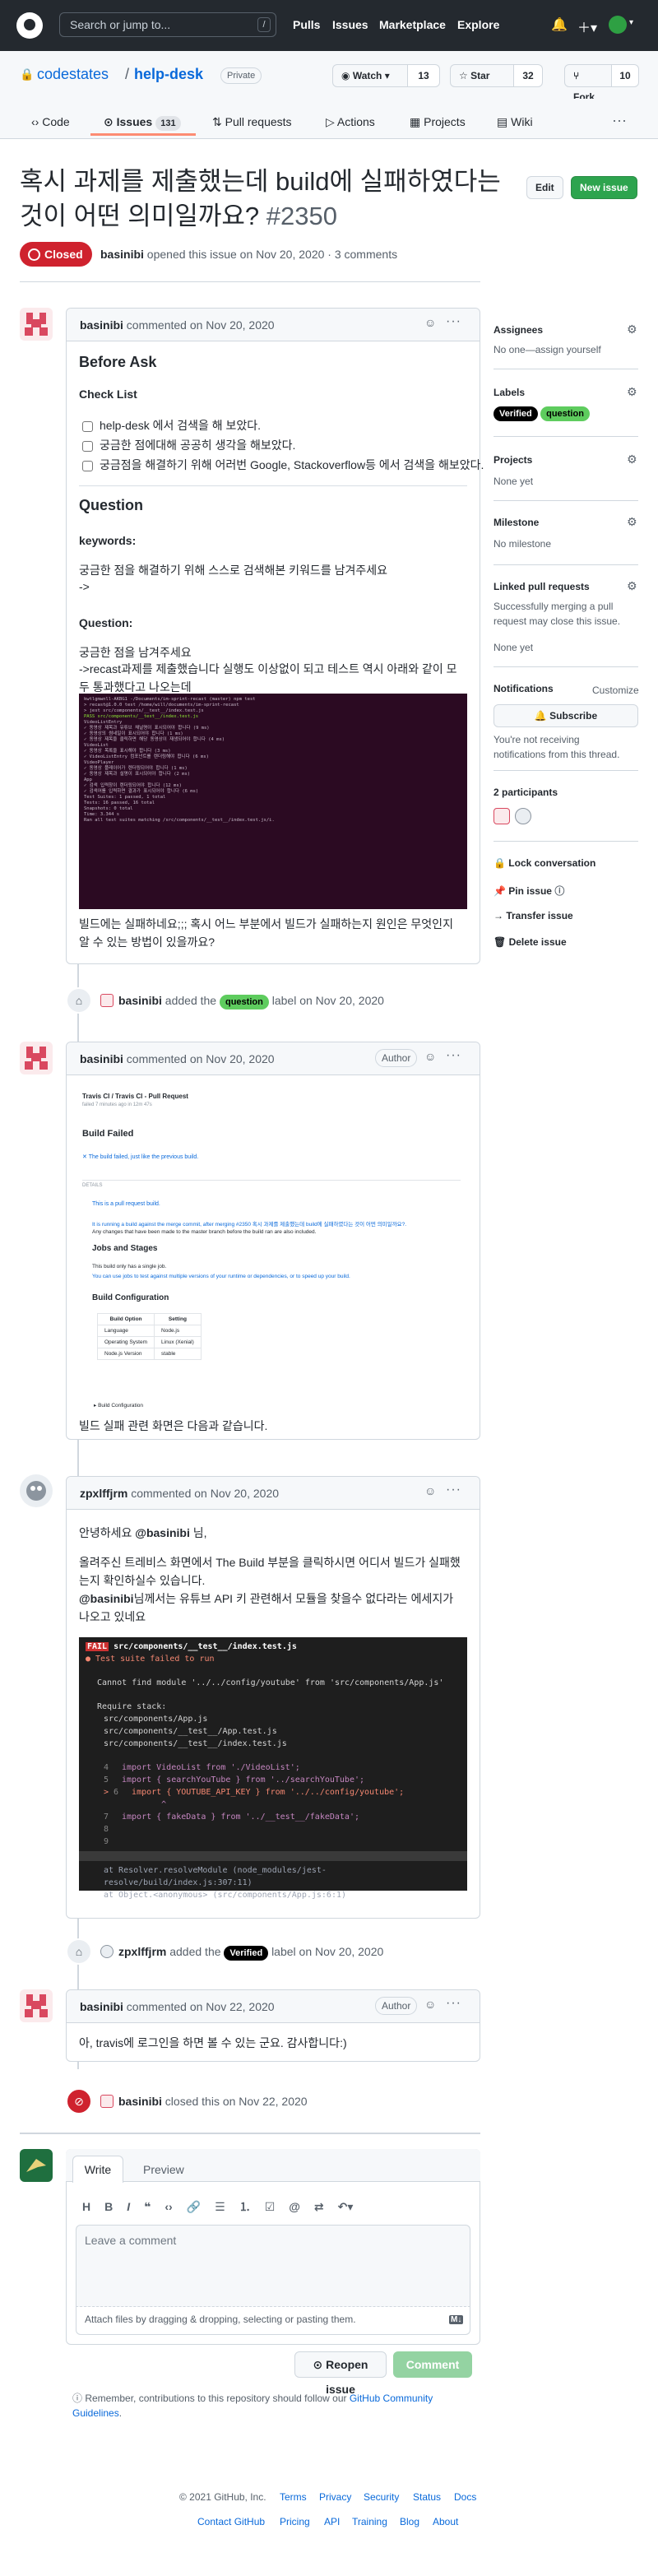 This screenshot has height=2576, width=658. I want to click on event-user: zpxlffjrm, so click(142, 1952).